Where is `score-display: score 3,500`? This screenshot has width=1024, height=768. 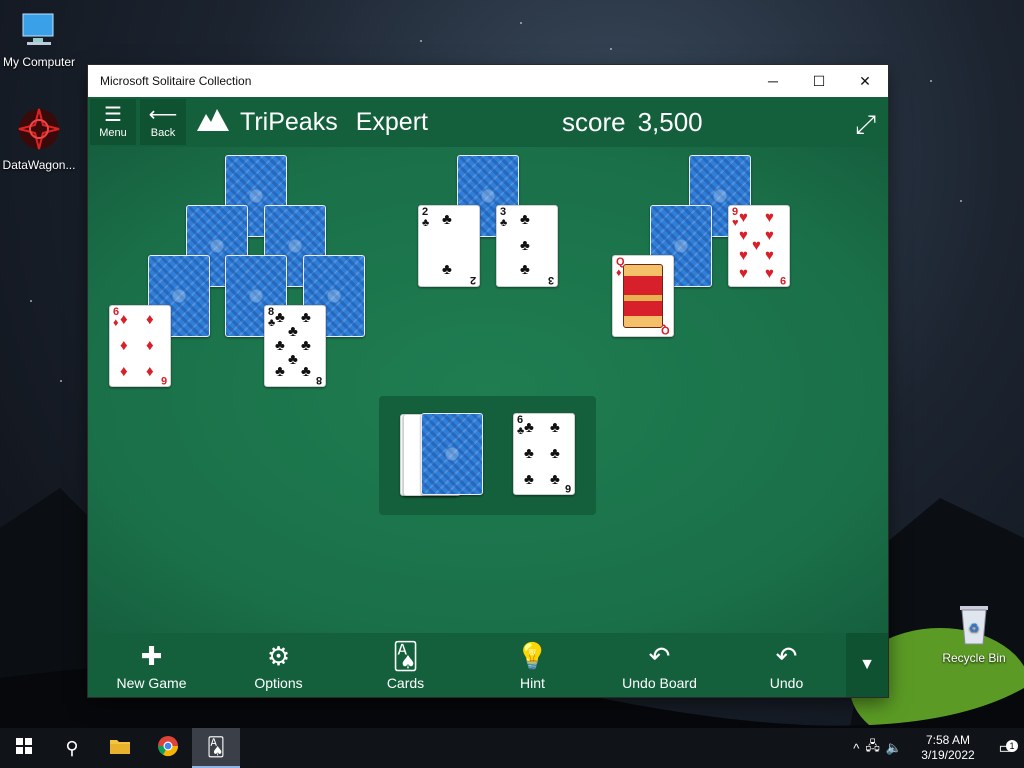
score-display: score 3,500 is located at coordinates (632, 122).